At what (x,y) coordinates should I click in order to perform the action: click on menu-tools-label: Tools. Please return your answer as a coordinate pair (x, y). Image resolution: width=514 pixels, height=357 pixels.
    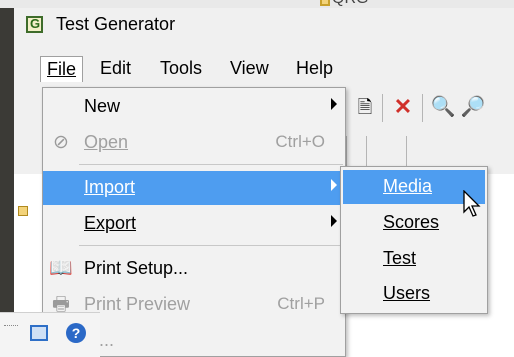
    Looking at the image, I should click on (181, 68).